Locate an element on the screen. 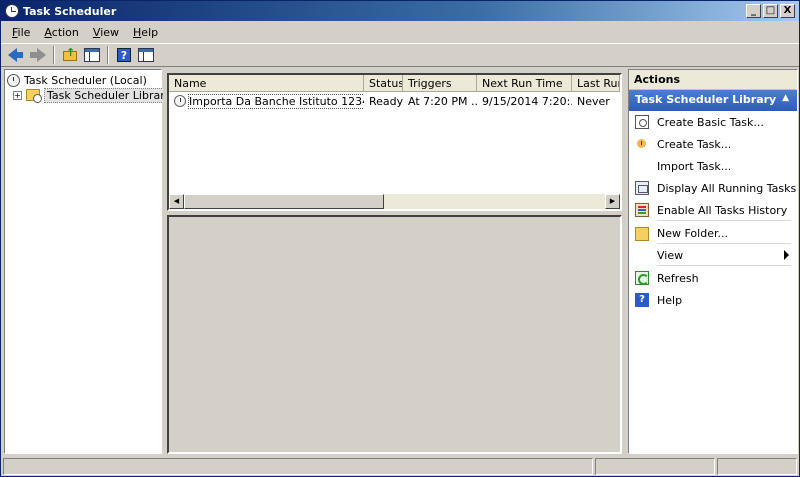  action-help: ? Help is located at coordinates (713, 300).